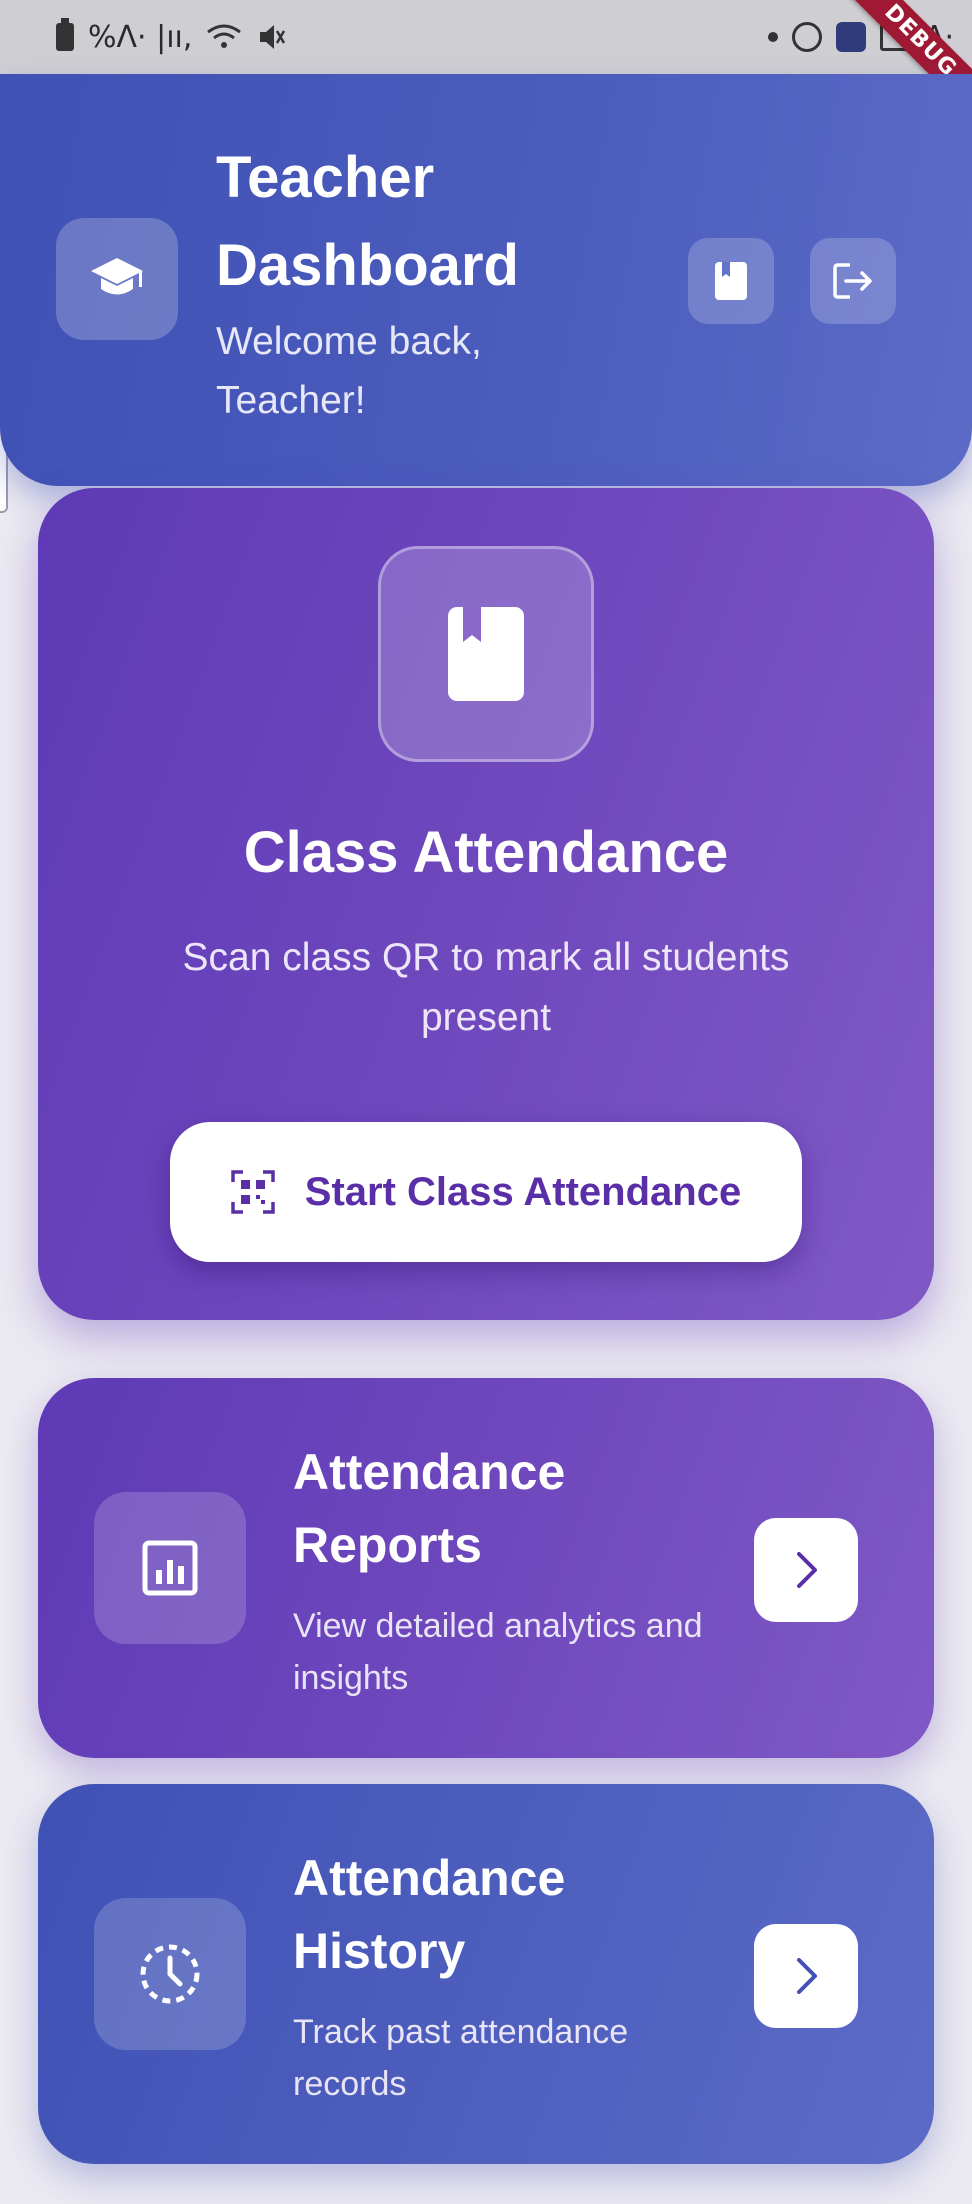 The image size is (972, 2204). Describe the element at coordinates (65, 34) in the screenshot. I see `battery-icon` at that location.